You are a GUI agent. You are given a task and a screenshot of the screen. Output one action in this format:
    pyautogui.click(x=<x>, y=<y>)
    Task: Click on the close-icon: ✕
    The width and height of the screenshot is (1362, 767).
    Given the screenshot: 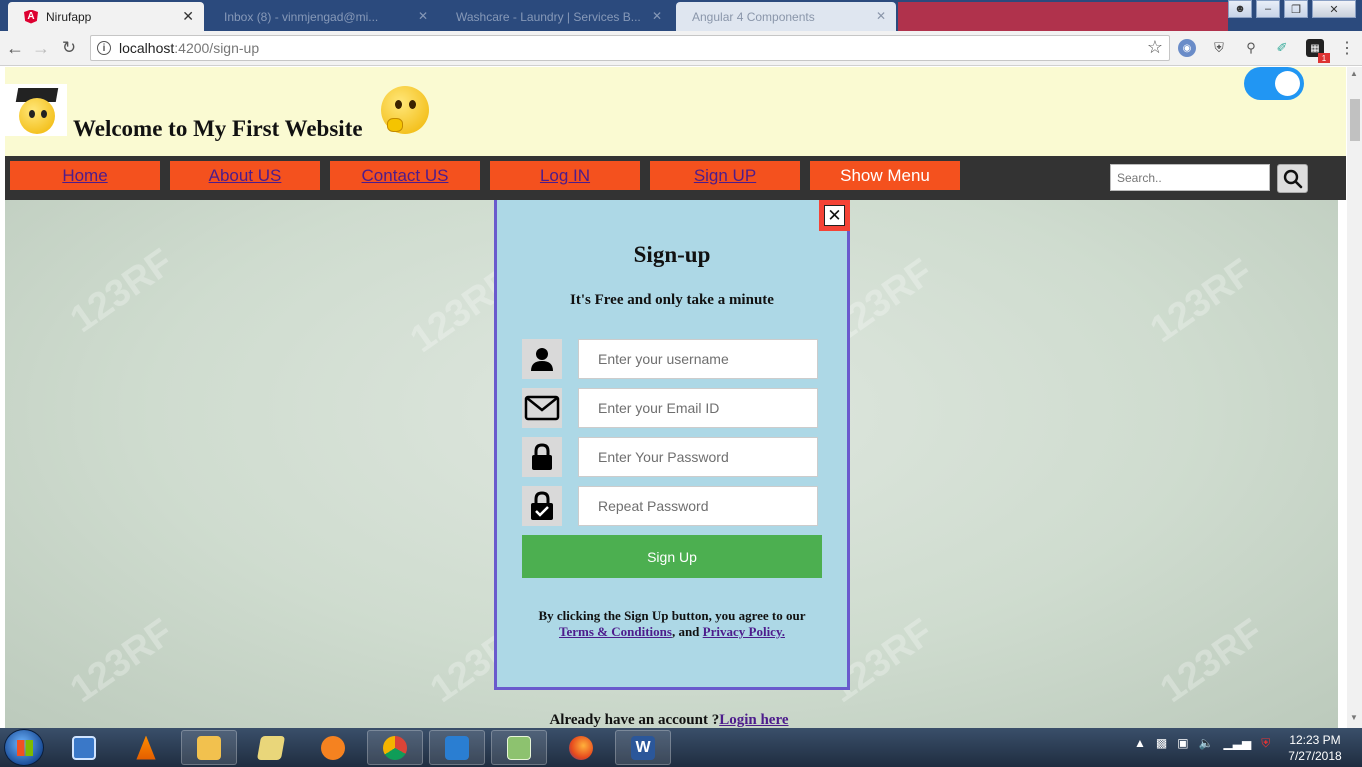 What is the action you would take?
    pyautogui.click(x=834, y=215)
    